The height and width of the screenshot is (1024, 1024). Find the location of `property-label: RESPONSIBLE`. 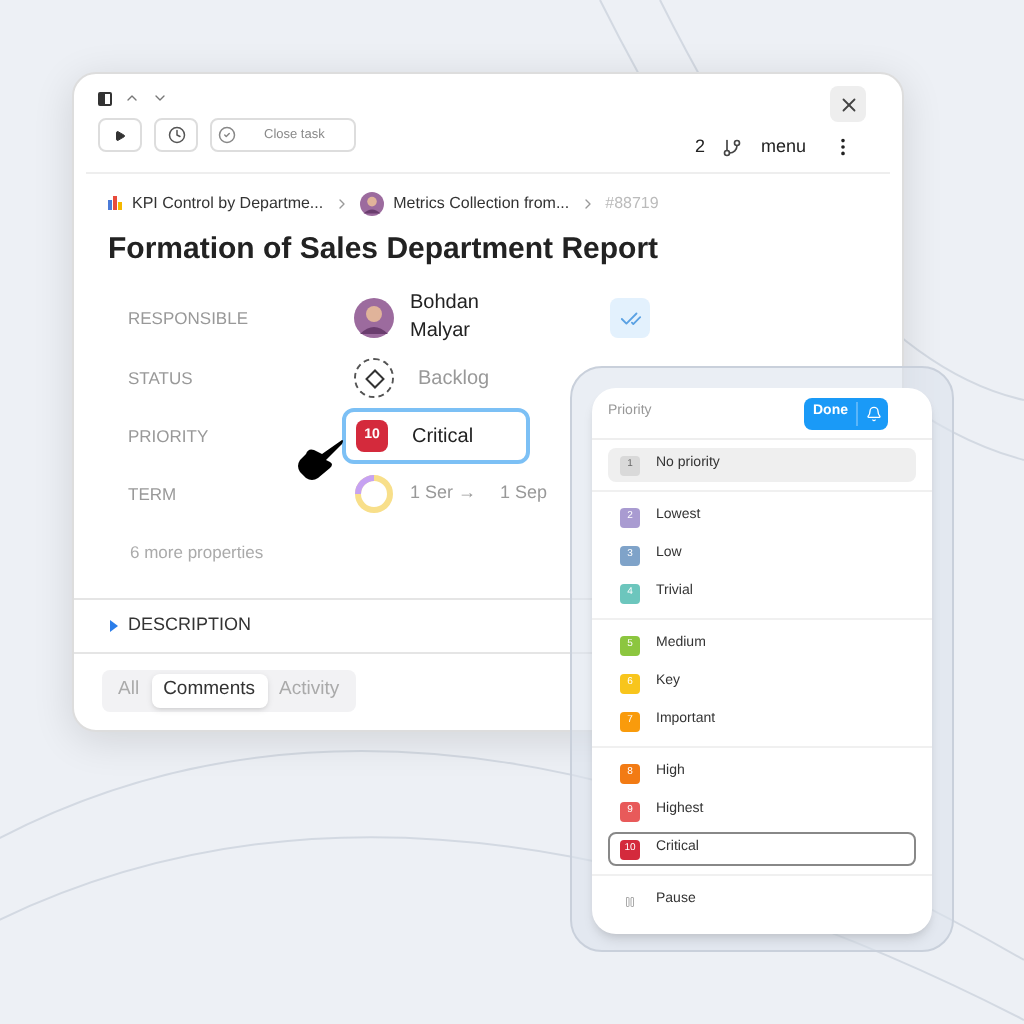

property-label: RESPONSIBLE is located at coordinates (188, 318).